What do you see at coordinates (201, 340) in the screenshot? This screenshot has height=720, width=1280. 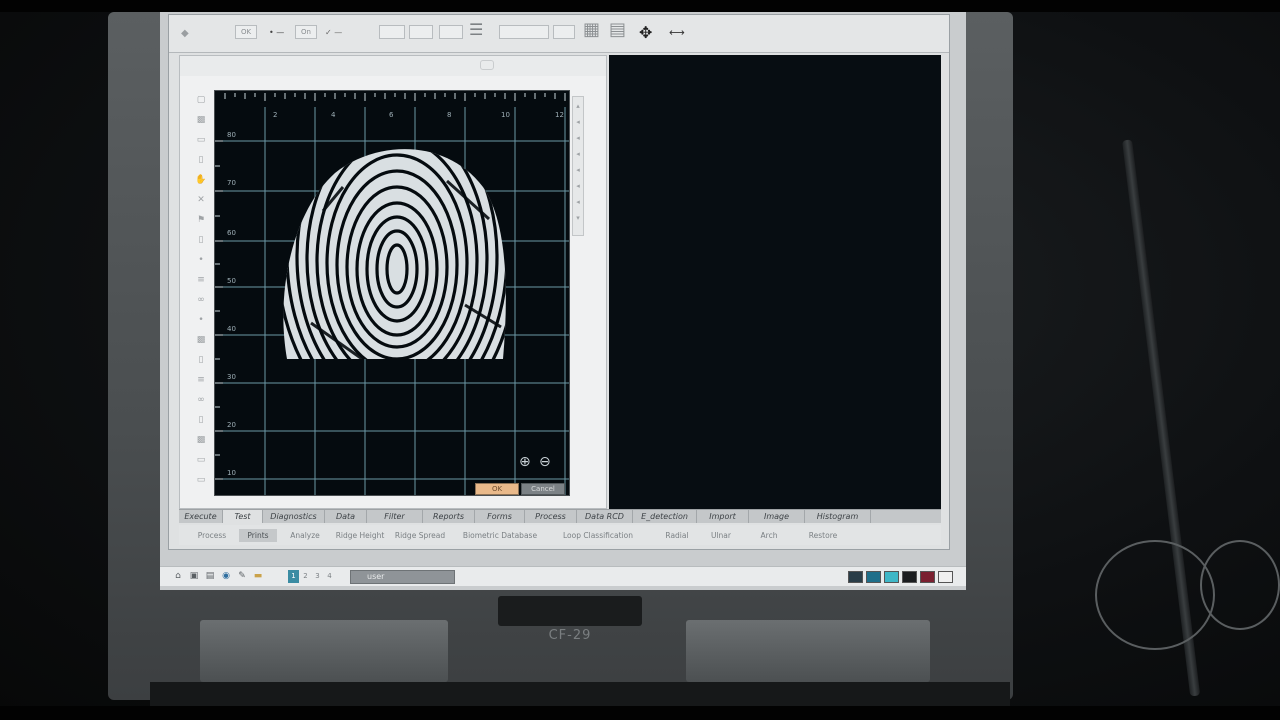 I see `tool-hatch2-icon: ▩` at bounding box center [201, 340].